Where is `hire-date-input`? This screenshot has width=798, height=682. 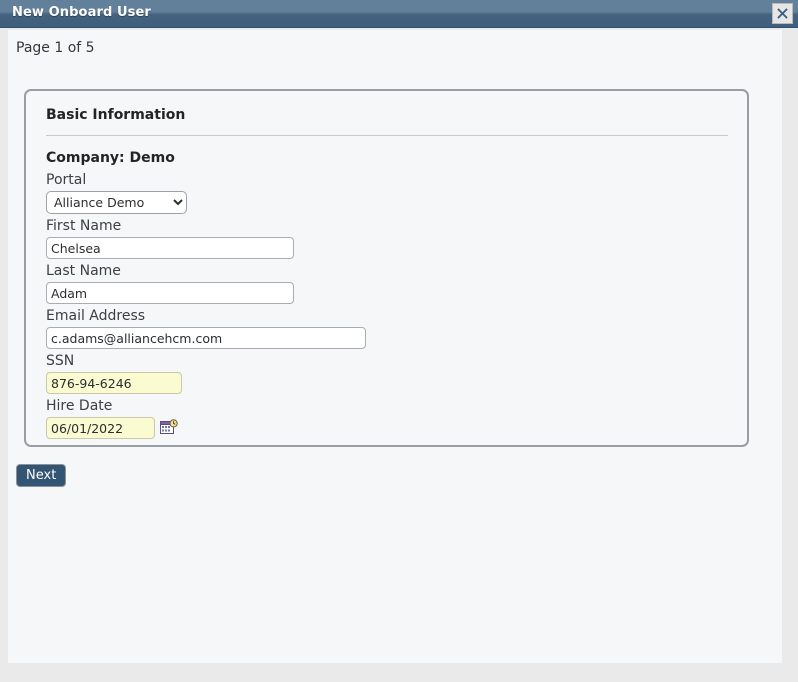 hire-date-input is located at coordinates (100, 428).